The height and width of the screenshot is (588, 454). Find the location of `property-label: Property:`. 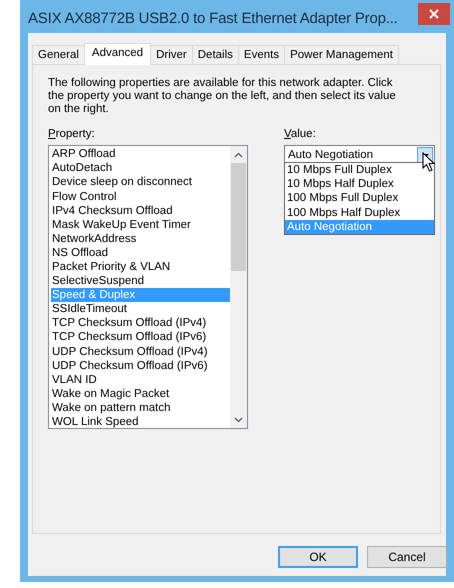

property-label: Property: is located at coordinates (72, 134).